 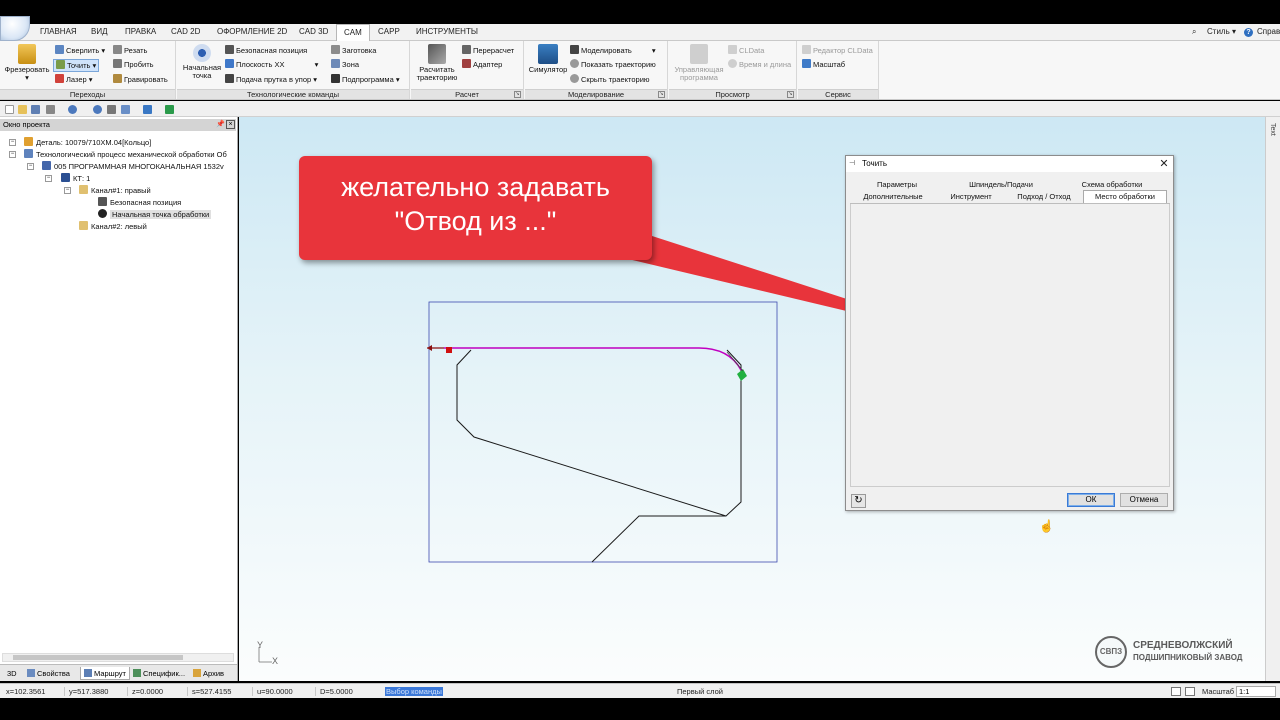 I want to click on probit-button: Пробить, so click(x=133, y=64).